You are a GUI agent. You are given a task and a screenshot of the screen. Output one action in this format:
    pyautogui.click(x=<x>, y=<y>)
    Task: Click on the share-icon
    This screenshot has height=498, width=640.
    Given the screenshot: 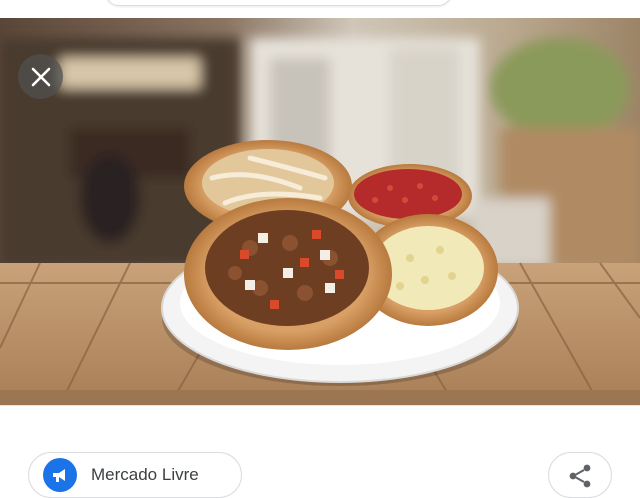 What is the action you would take?
    pyautogui.click(x=580, y=476)
    